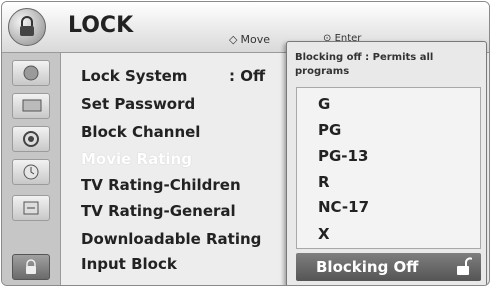 The width and height of the screenshot is (491, 287). I want to click on menu-item-tv-rating-children: TV Rating-Children, so click(161, 185).